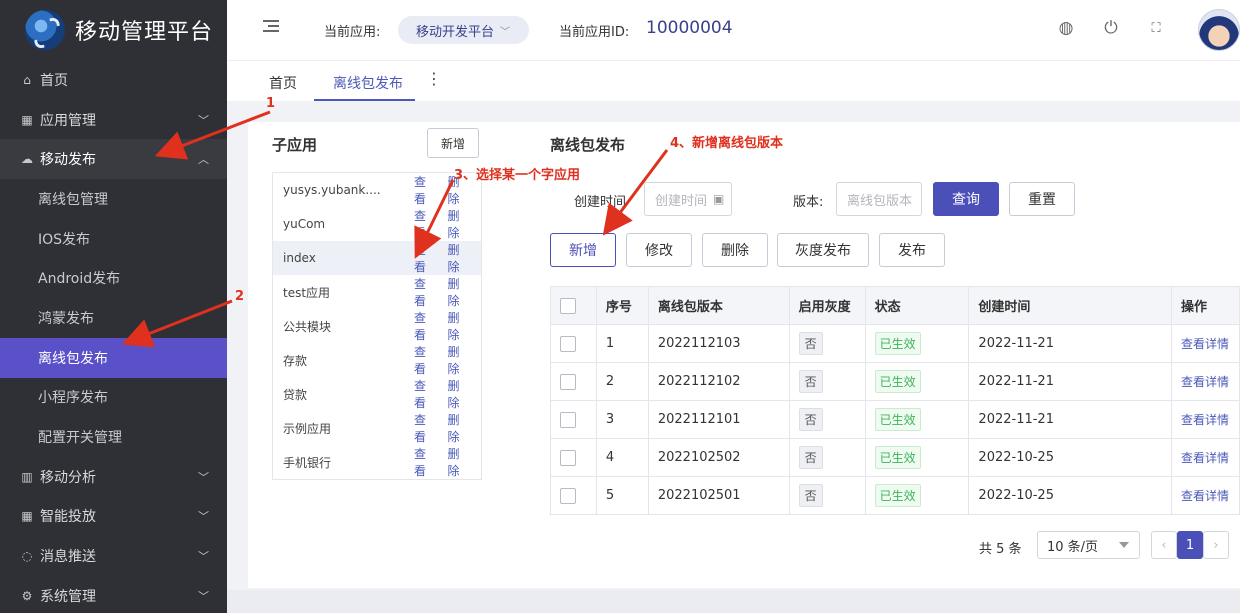  Describe the element at coordinates (434, 79) in the screenshot. I see `more-vertical-icon: ⋮` at that location.